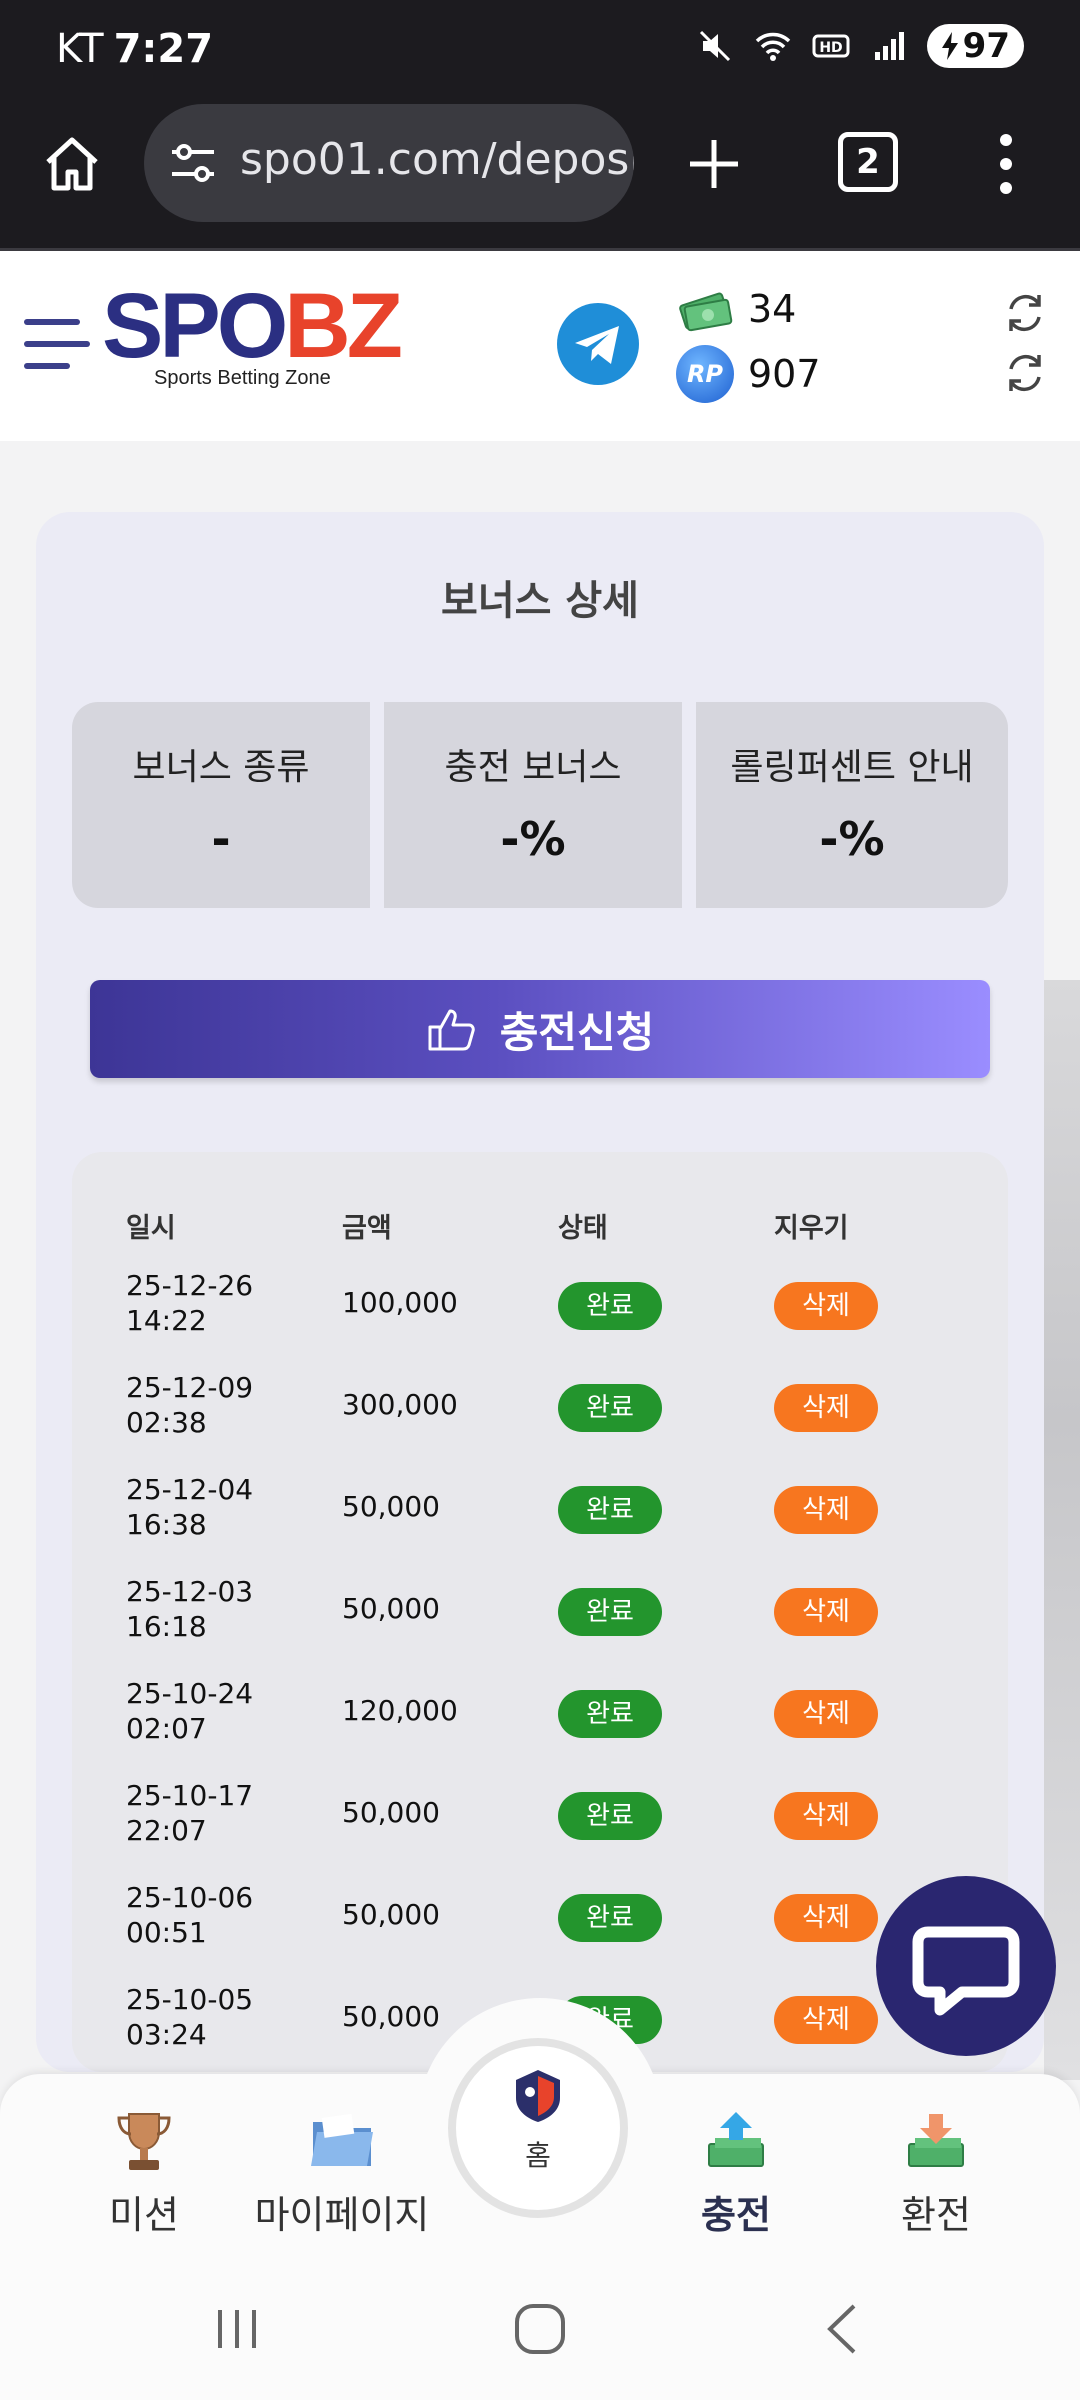 This screenshot has width=1080, height=2400. Describe the element at coordinates (342, 2139) in the screenshot. I see `folder-icon` at that location.